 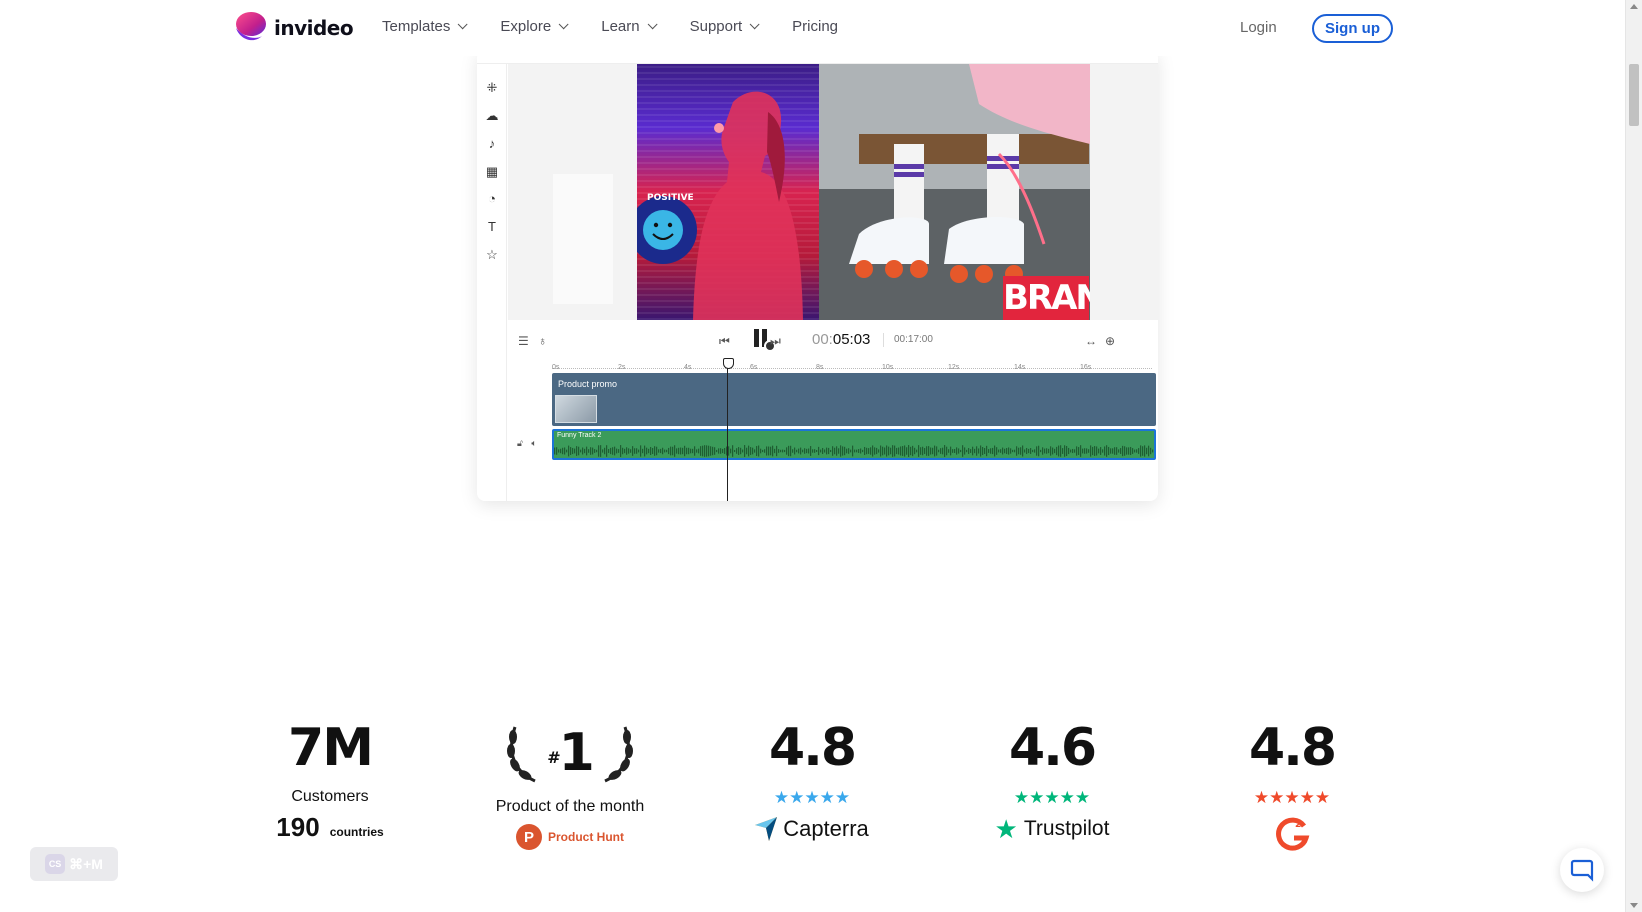 What do you see at coordinates (1110, 341) in the screenshot?
I see `zoom-in-icon: ⊕` at bounding box center [1110, 341].